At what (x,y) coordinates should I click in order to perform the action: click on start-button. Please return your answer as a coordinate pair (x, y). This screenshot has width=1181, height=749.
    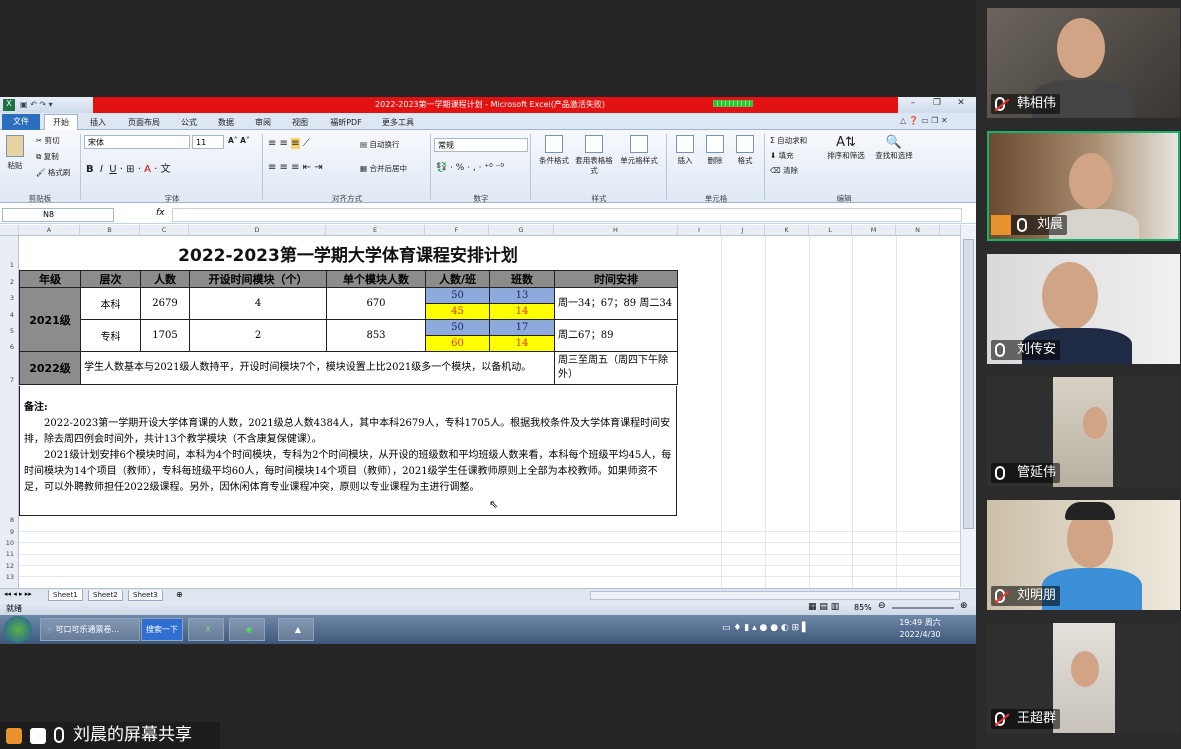
    Looking at the image, I should click on (18, 629).